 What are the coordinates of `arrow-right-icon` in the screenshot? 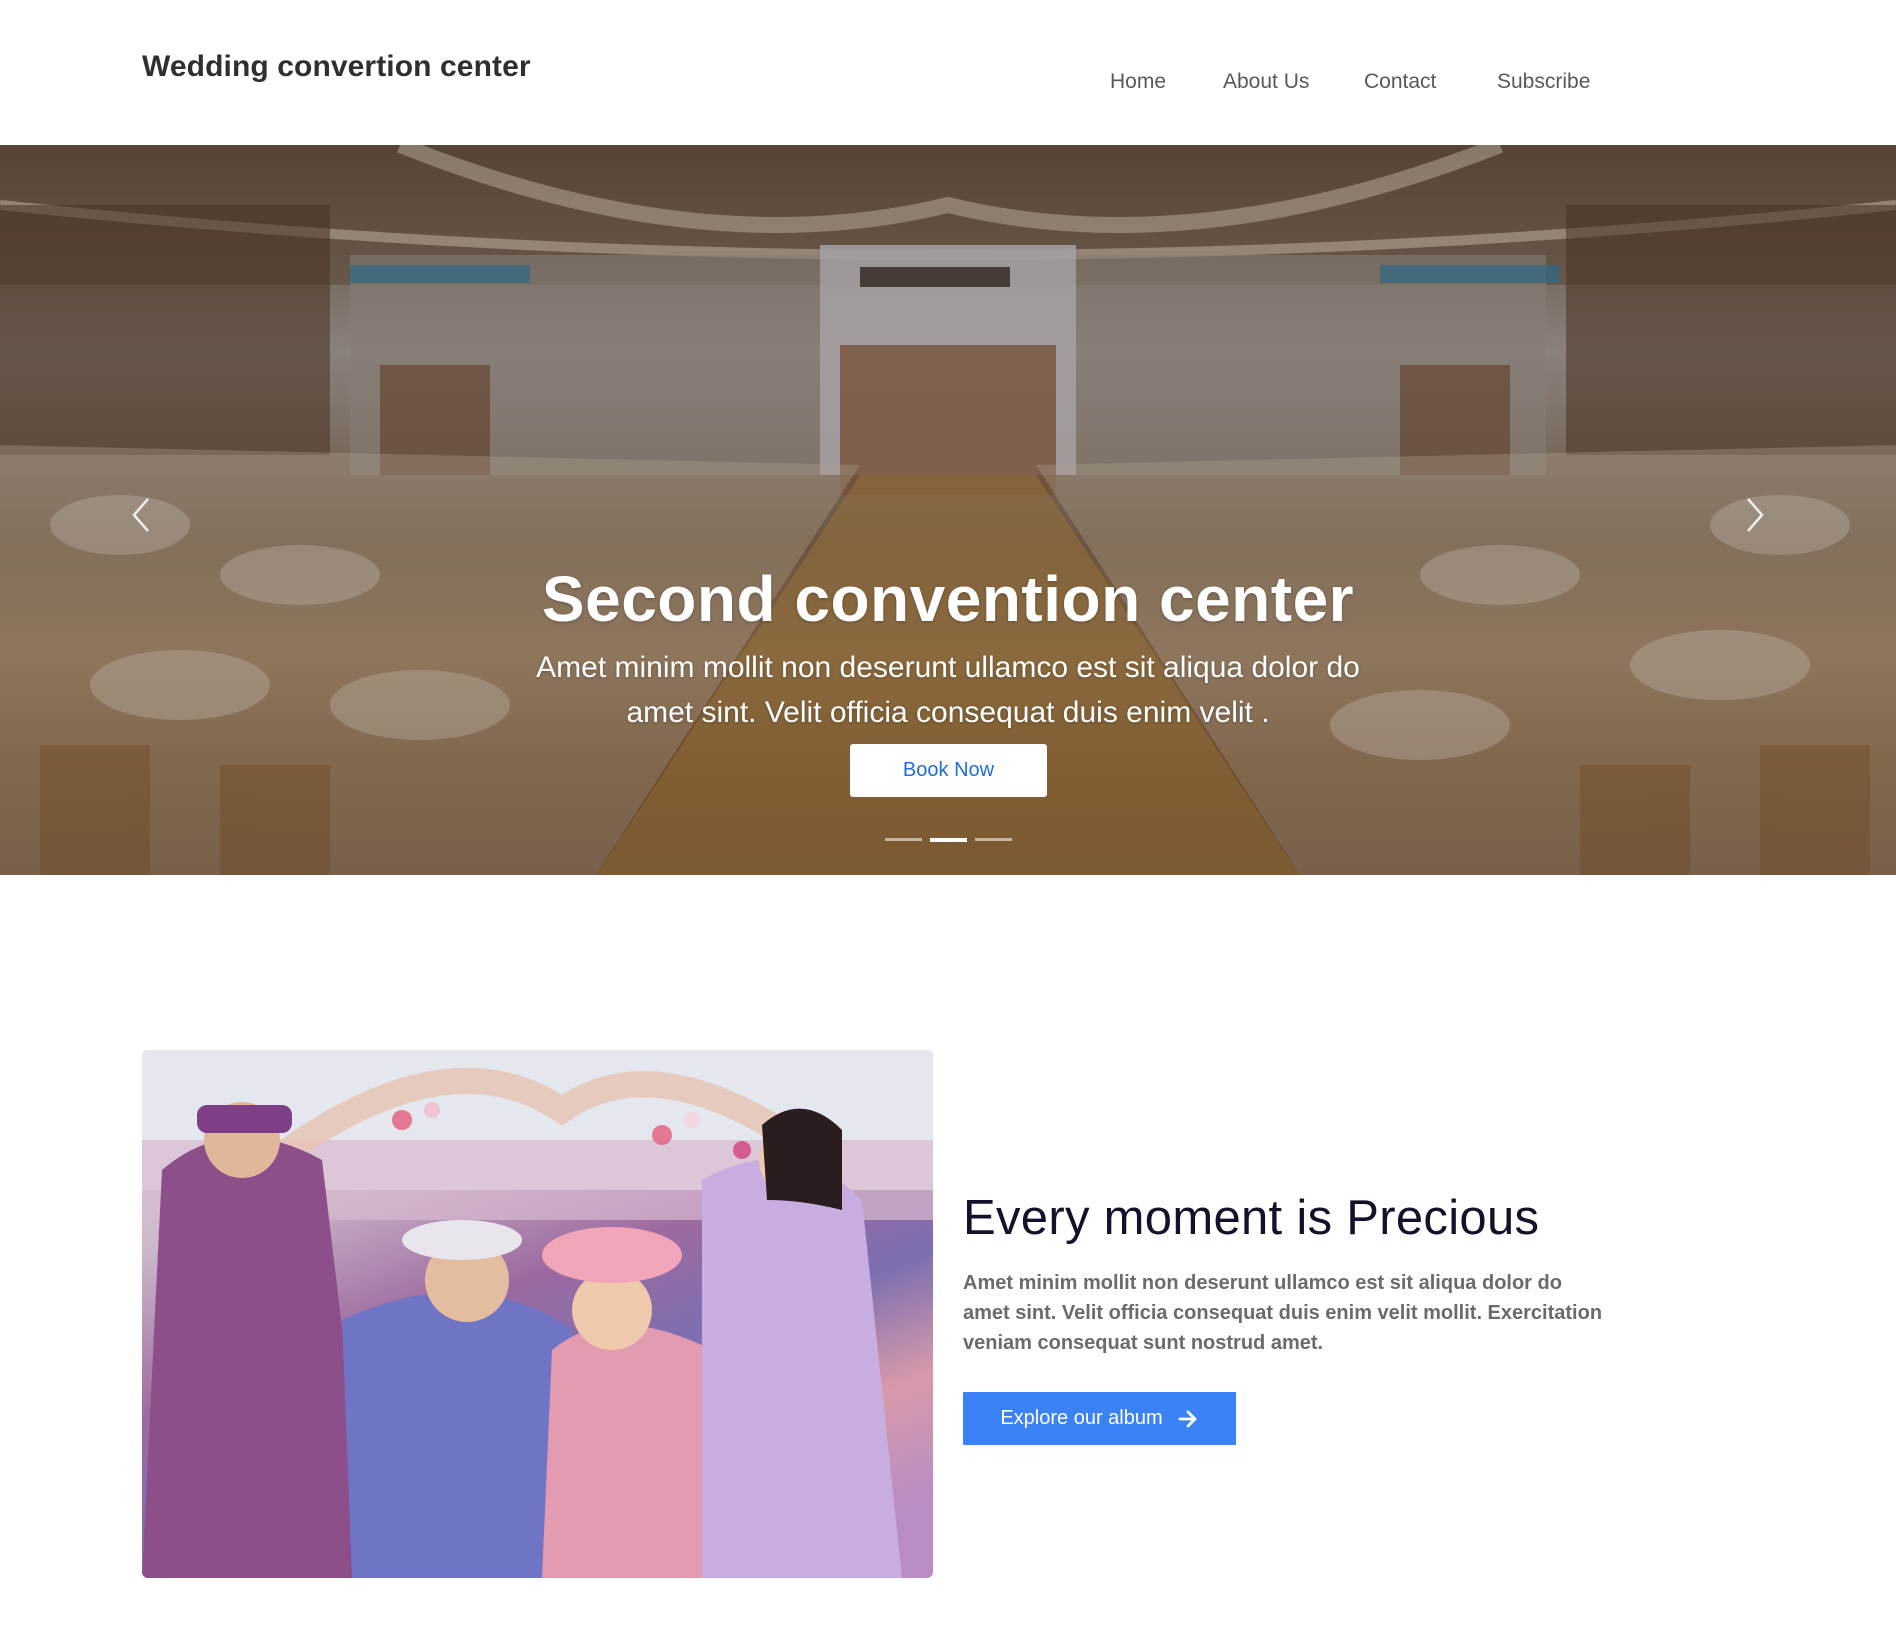 It's located at (1188, 1419).